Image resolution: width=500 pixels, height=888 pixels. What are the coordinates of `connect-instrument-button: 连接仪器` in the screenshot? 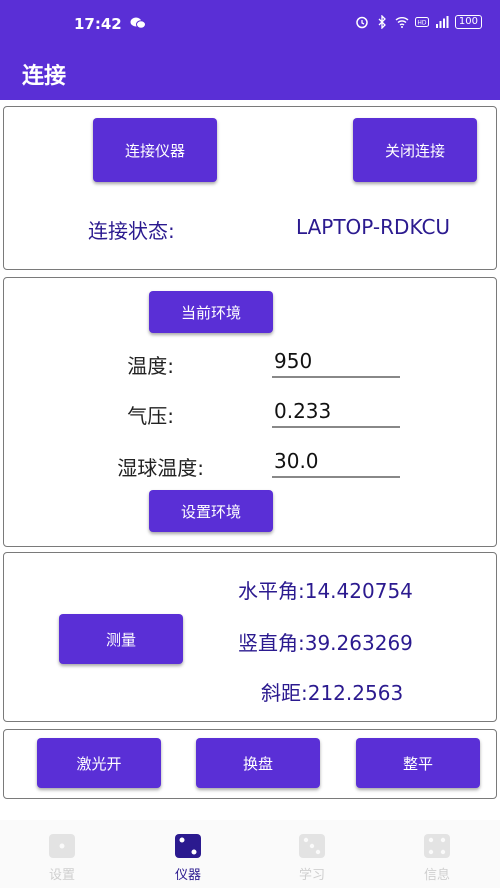 It's located at (155, 150).